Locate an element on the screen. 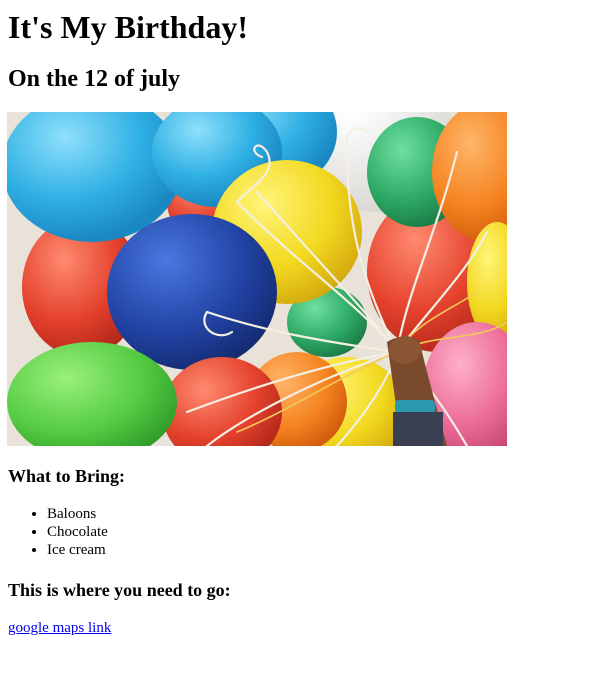 The image size is (606, 685). list-item: Chocolate is located at coordinates (77, 532).